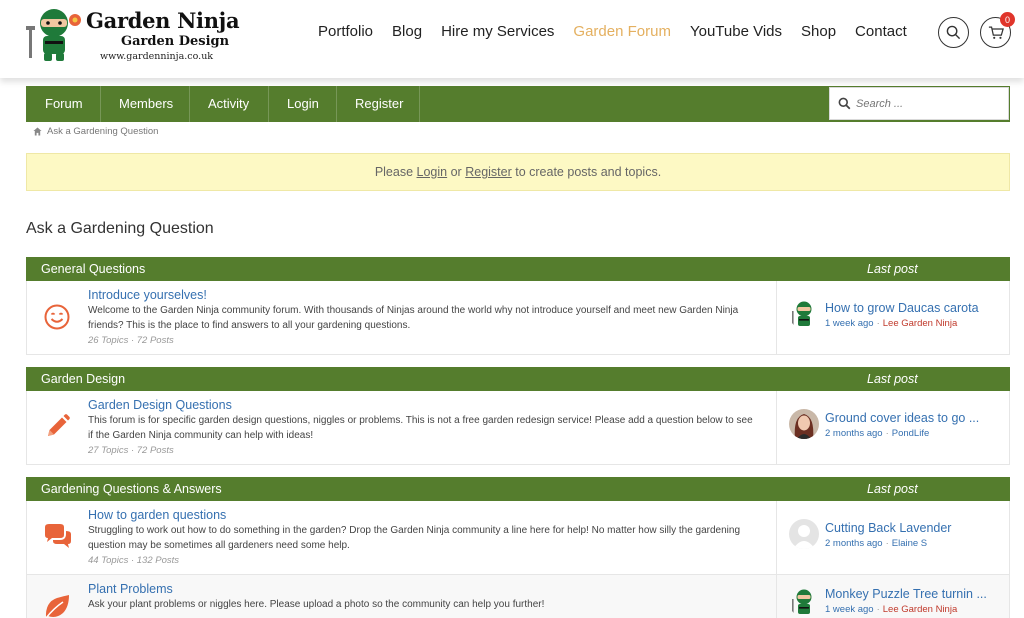 This screenshot has height=618, width=1024. I want to click on notice-suffix: to create posts and topics., so click(588, 172).